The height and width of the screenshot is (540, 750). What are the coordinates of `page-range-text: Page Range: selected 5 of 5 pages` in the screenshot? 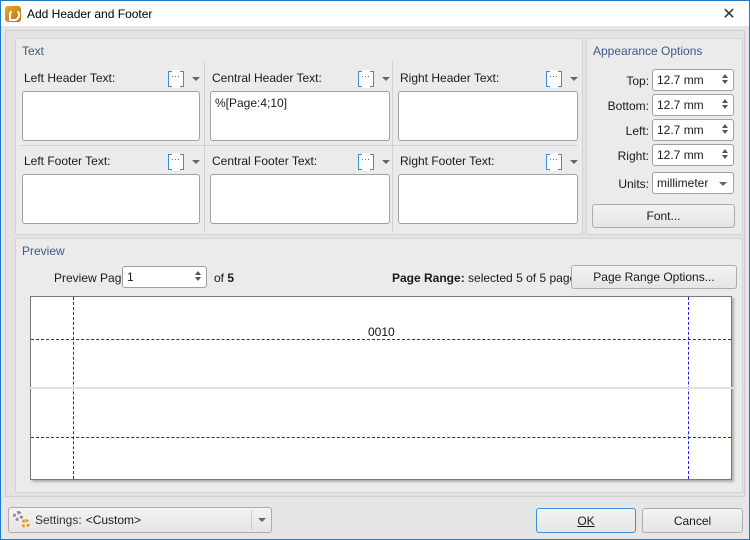 It's located at (487, 278).